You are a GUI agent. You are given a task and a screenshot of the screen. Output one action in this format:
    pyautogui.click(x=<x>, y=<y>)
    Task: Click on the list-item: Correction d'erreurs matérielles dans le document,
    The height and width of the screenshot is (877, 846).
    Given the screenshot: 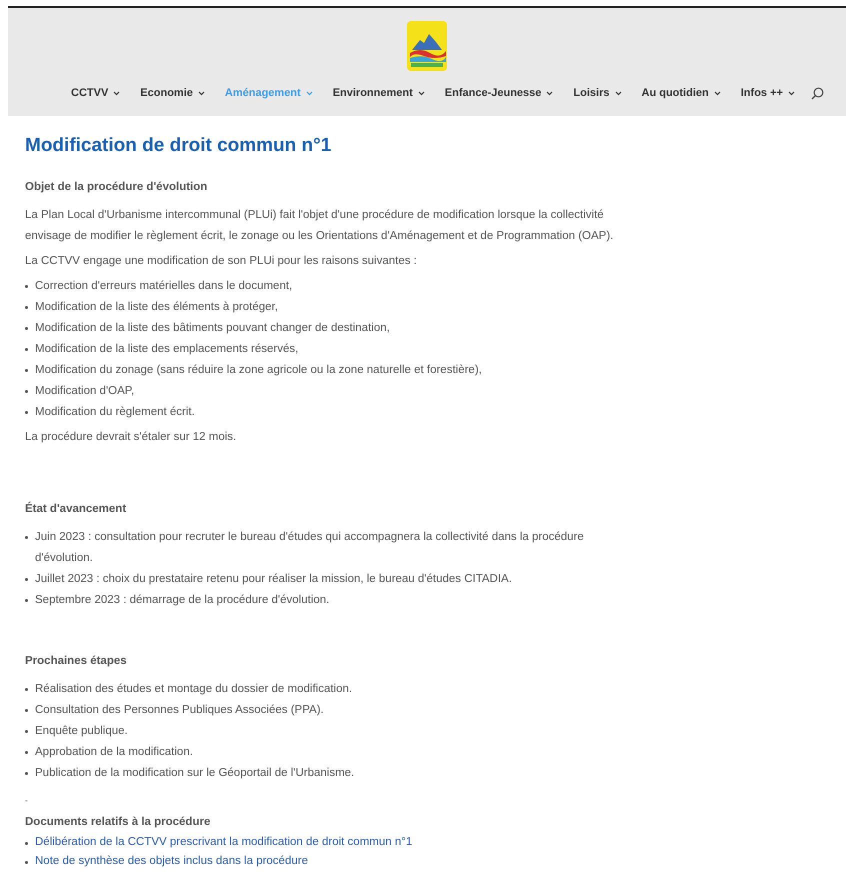 What is the action you would take?
    pyautogui.click(x=163, y=286)
    